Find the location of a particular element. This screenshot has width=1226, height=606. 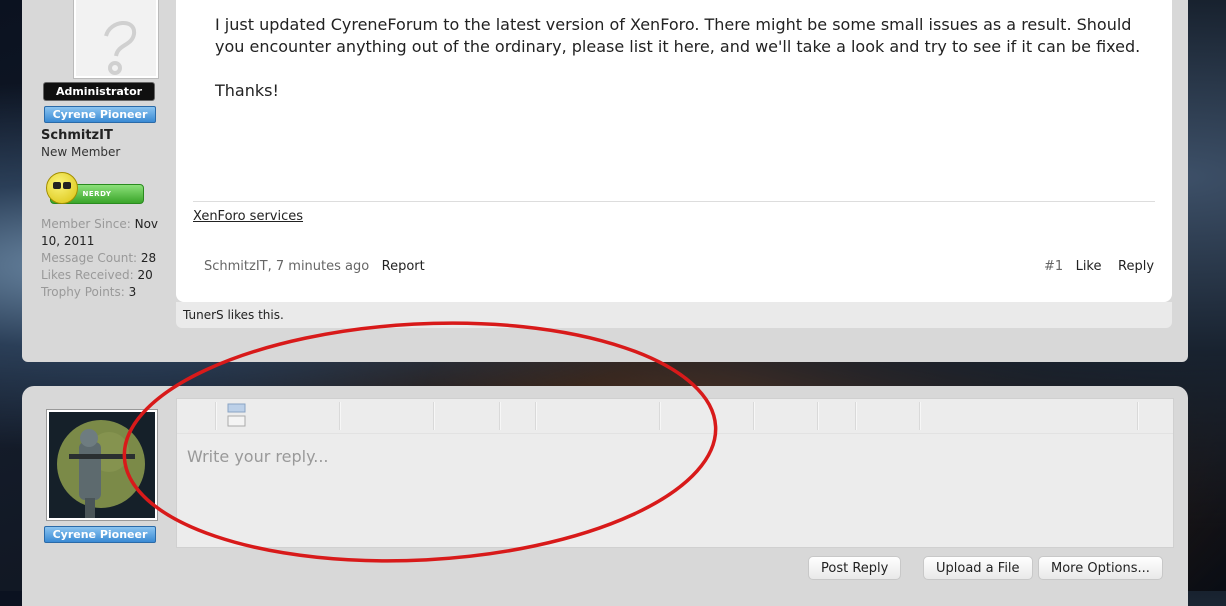

reply-link: Reply is located at coordinates (1136, 266).